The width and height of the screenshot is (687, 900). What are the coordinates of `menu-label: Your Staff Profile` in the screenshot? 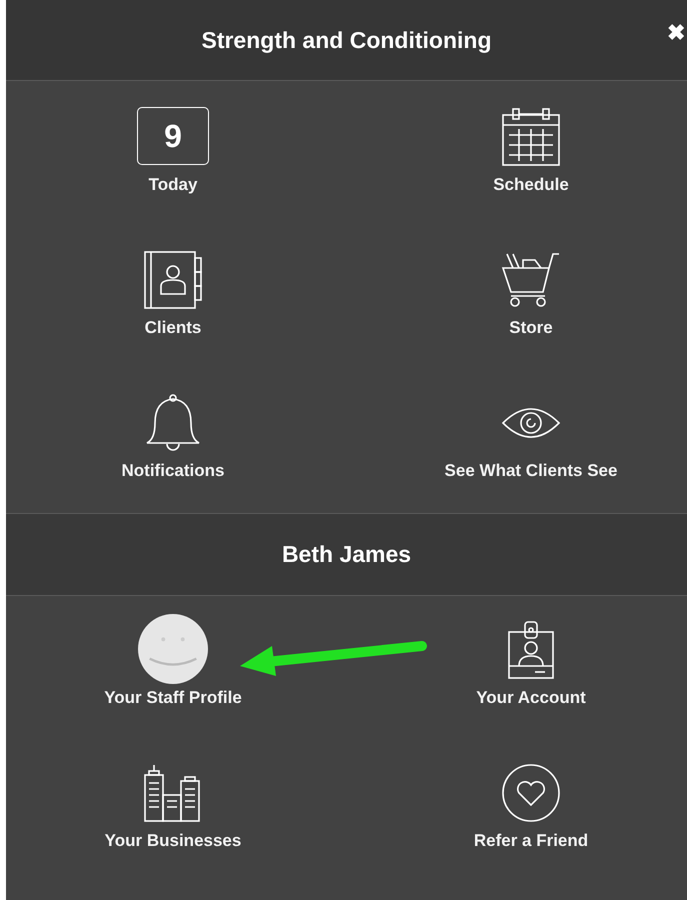 It's located at (173, 698).